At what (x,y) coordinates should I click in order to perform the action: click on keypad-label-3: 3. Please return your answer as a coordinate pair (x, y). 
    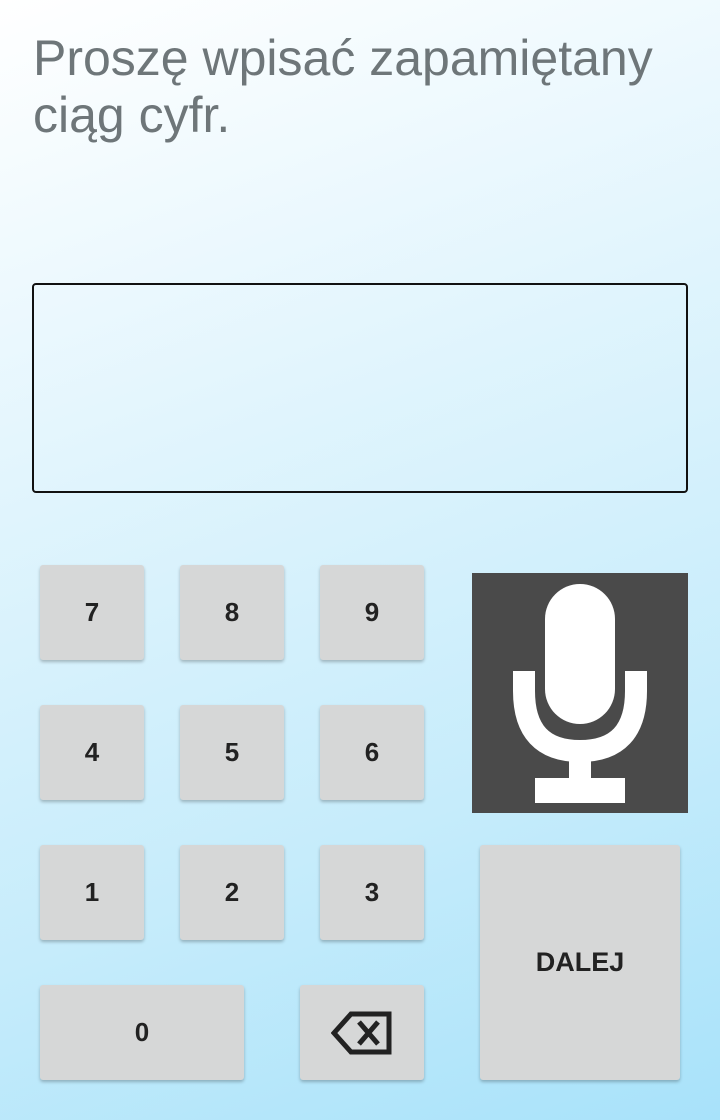
    Looking at the image, I should click on (372, 892).